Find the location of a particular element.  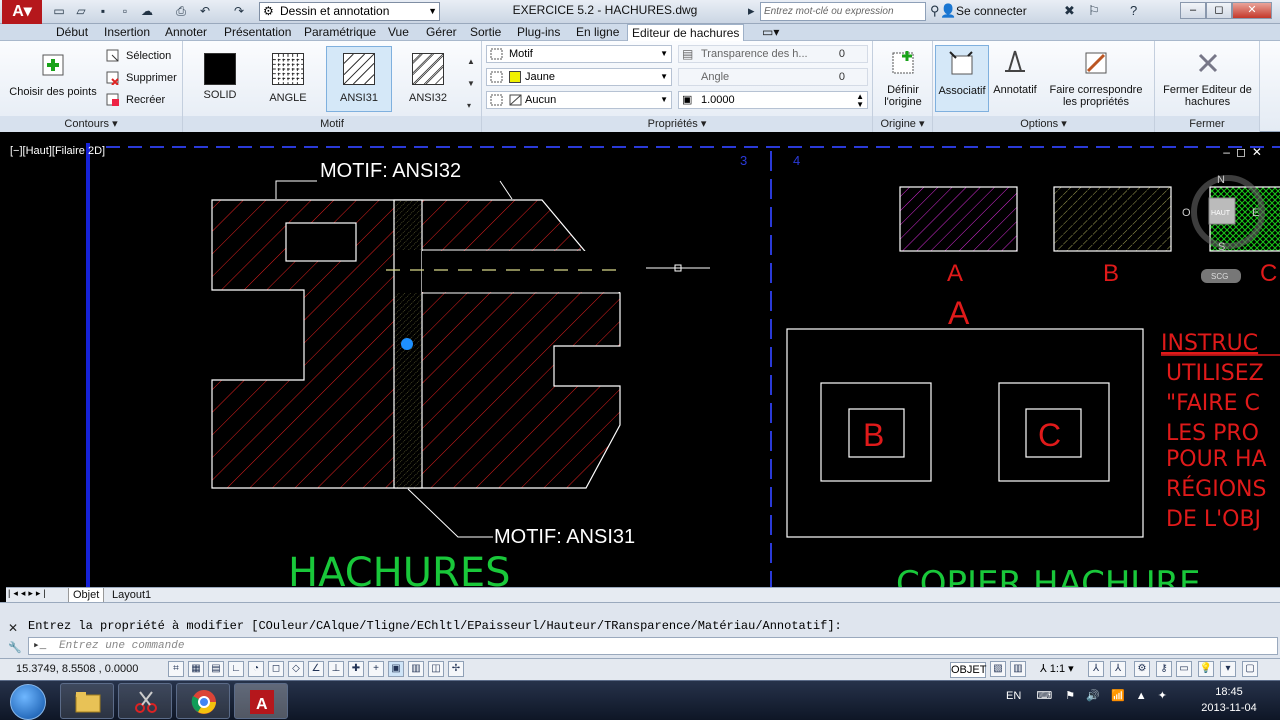

volume-icon: 🔊 is located at coordinates (1093, 696).